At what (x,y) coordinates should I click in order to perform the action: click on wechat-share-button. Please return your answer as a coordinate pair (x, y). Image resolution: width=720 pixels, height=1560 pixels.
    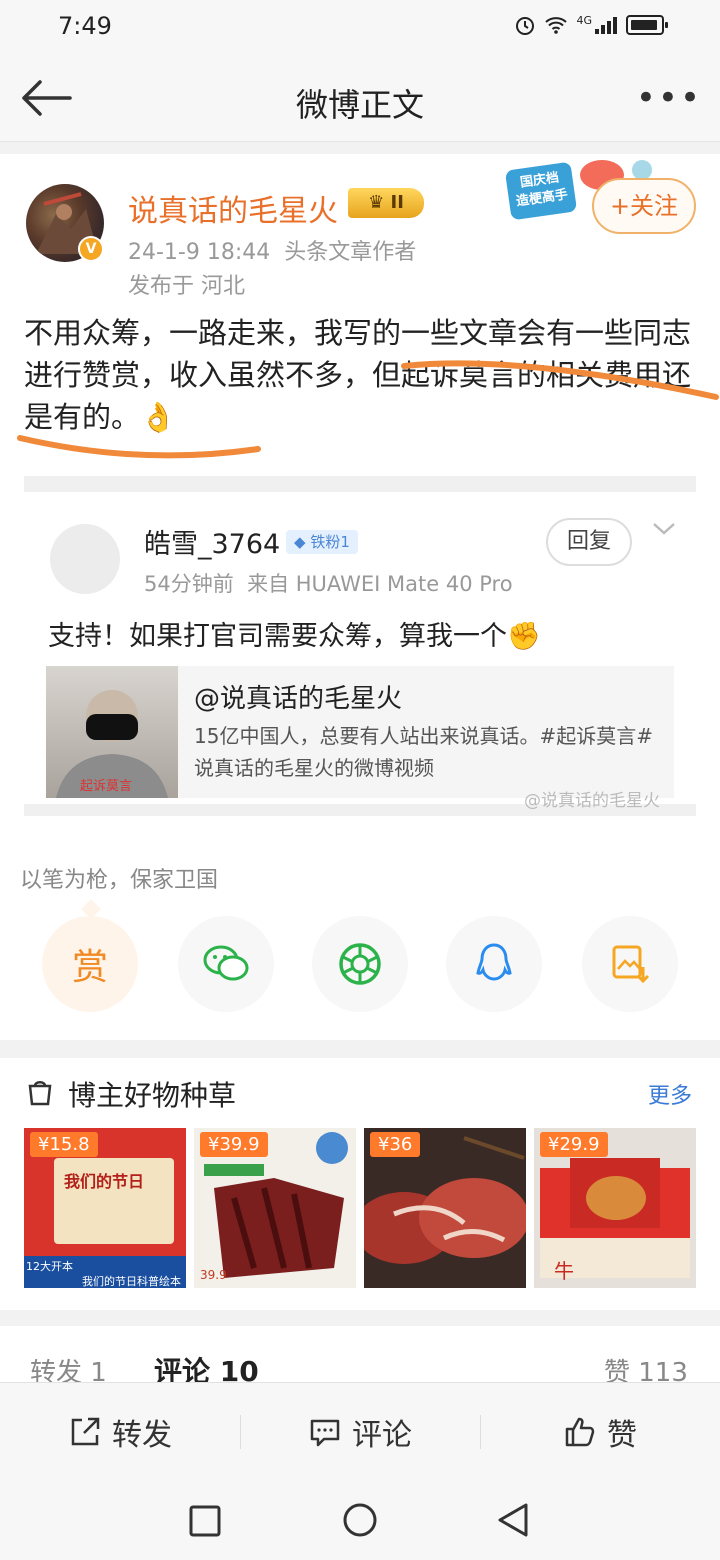
    Looking at the image, I should click on (226, 964).